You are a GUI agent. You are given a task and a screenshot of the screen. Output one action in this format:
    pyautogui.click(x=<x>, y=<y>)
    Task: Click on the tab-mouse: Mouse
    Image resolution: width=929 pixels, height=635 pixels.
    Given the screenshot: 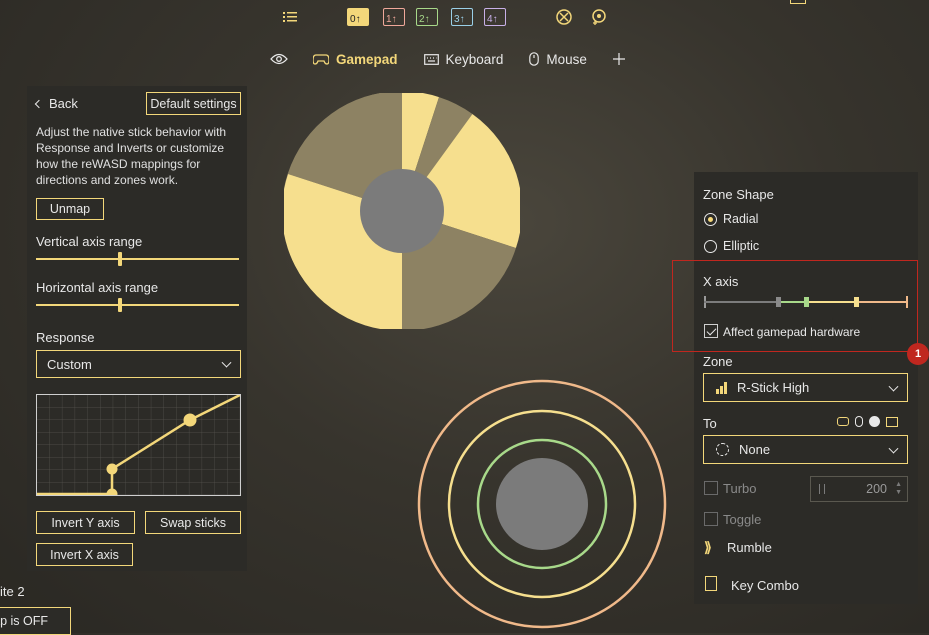 What is the action you would take?
    pyautogui.click(x=558, y=59)
    